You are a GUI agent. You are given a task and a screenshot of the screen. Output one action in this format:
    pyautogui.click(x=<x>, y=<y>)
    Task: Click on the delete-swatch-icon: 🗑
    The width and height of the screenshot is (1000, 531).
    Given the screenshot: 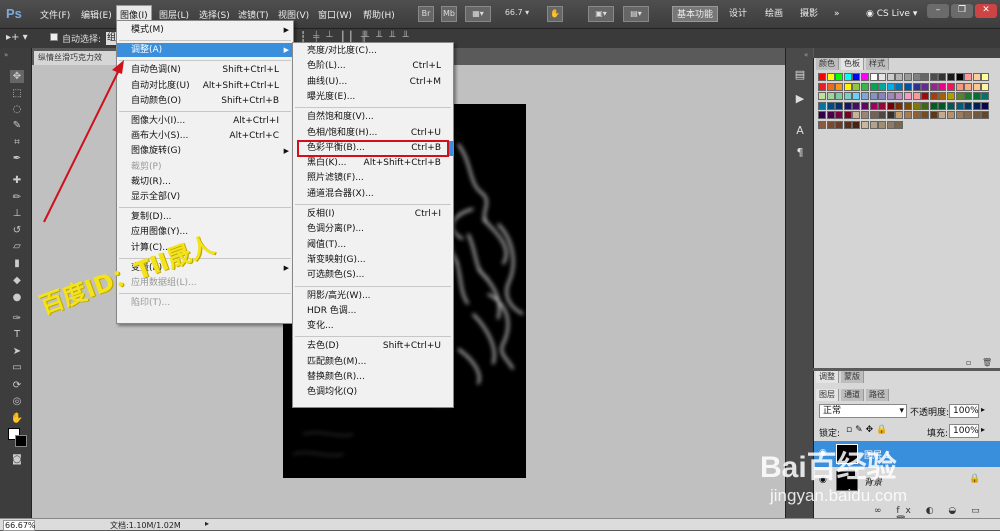 What is the action you would take?
    pyautogui.click(x=987, y=362)
    